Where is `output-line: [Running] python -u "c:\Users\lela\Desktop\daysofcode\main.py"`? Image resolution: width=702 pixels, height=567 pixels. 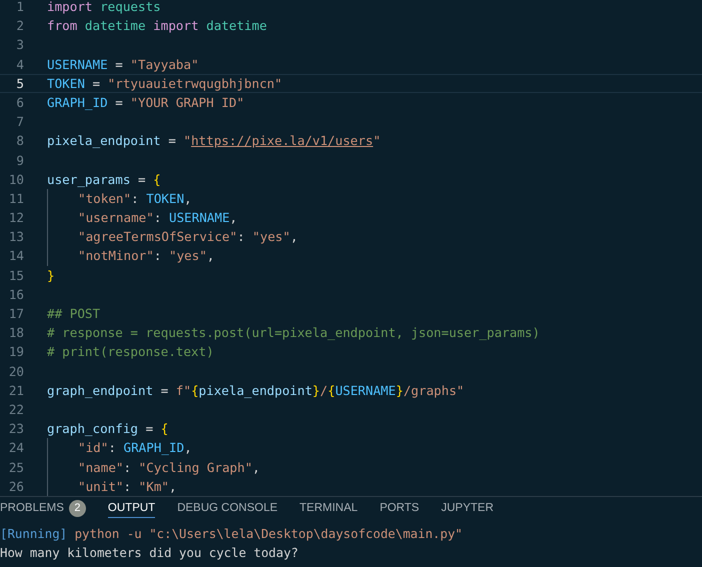 output-line: [Running] python -u "c:\Users\lela\Desktop\daysofcode\main.py" is located at coordinates (232, 534).